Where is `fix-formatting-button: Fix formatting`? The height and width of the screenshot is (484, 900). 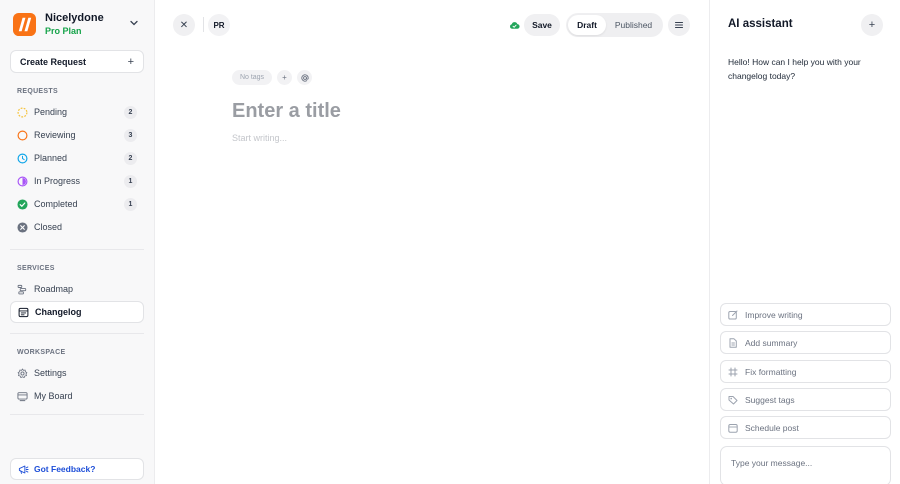 fix-formatting-button: Fix formatting is located at coordinates (805, 371).